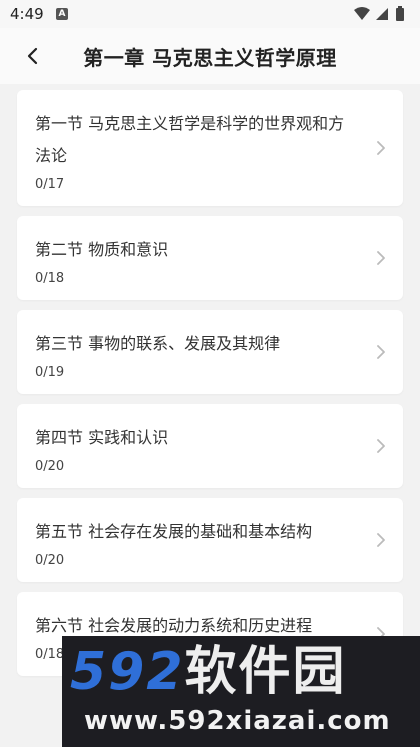 The width and height of the screenshot is (420, 747). Describe the element at coordinates (102, 249) in the screenshot. I see `section-title: 第二节 物质和意识` at that location.